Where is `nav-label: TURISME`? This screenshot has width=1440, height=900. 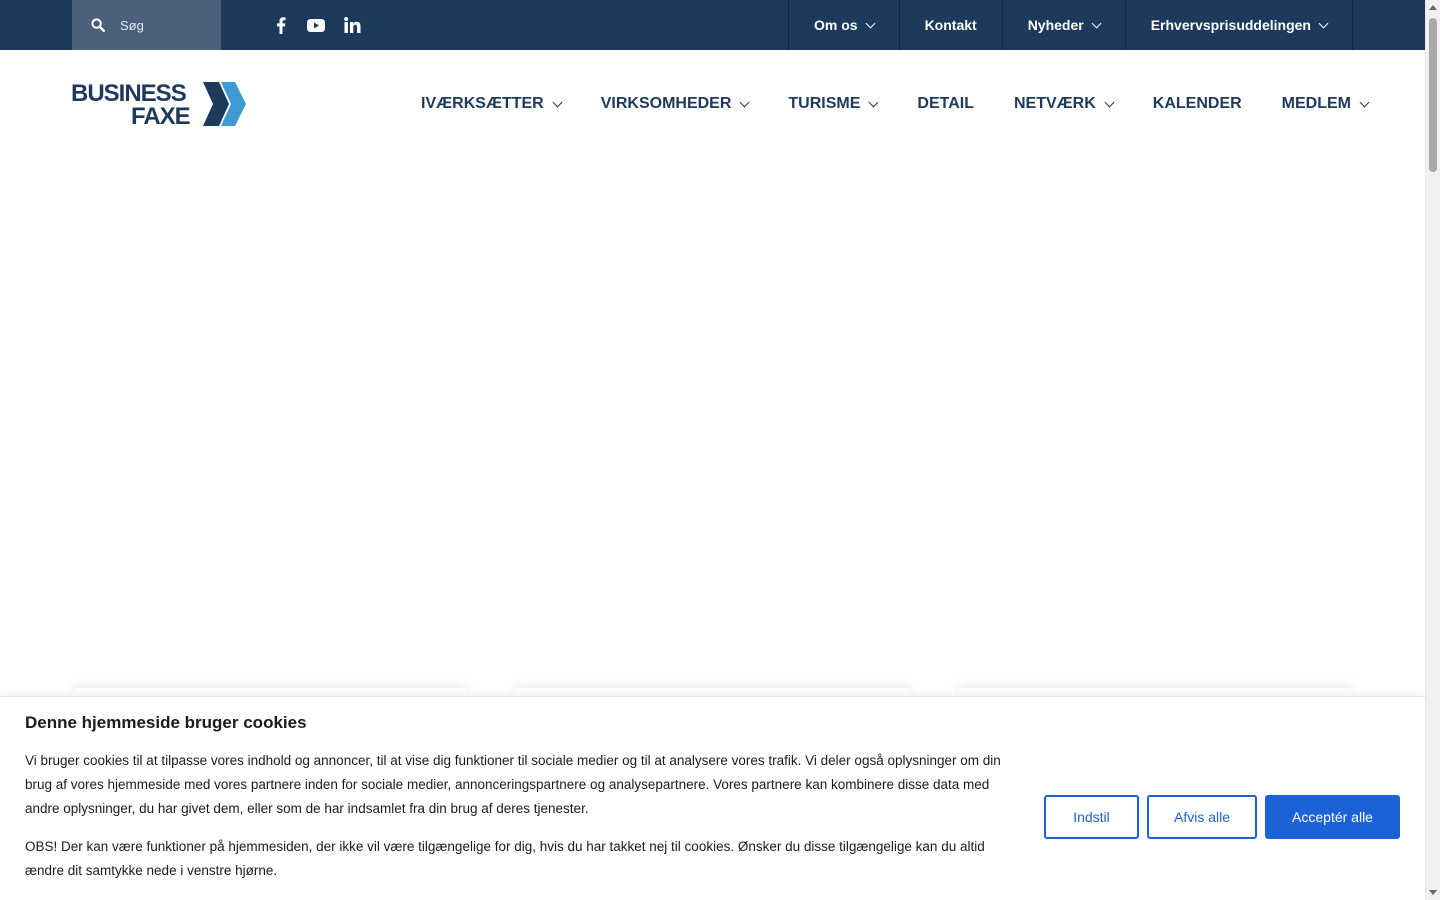
nav-label: TURISME is located at coordinates (824, 103).